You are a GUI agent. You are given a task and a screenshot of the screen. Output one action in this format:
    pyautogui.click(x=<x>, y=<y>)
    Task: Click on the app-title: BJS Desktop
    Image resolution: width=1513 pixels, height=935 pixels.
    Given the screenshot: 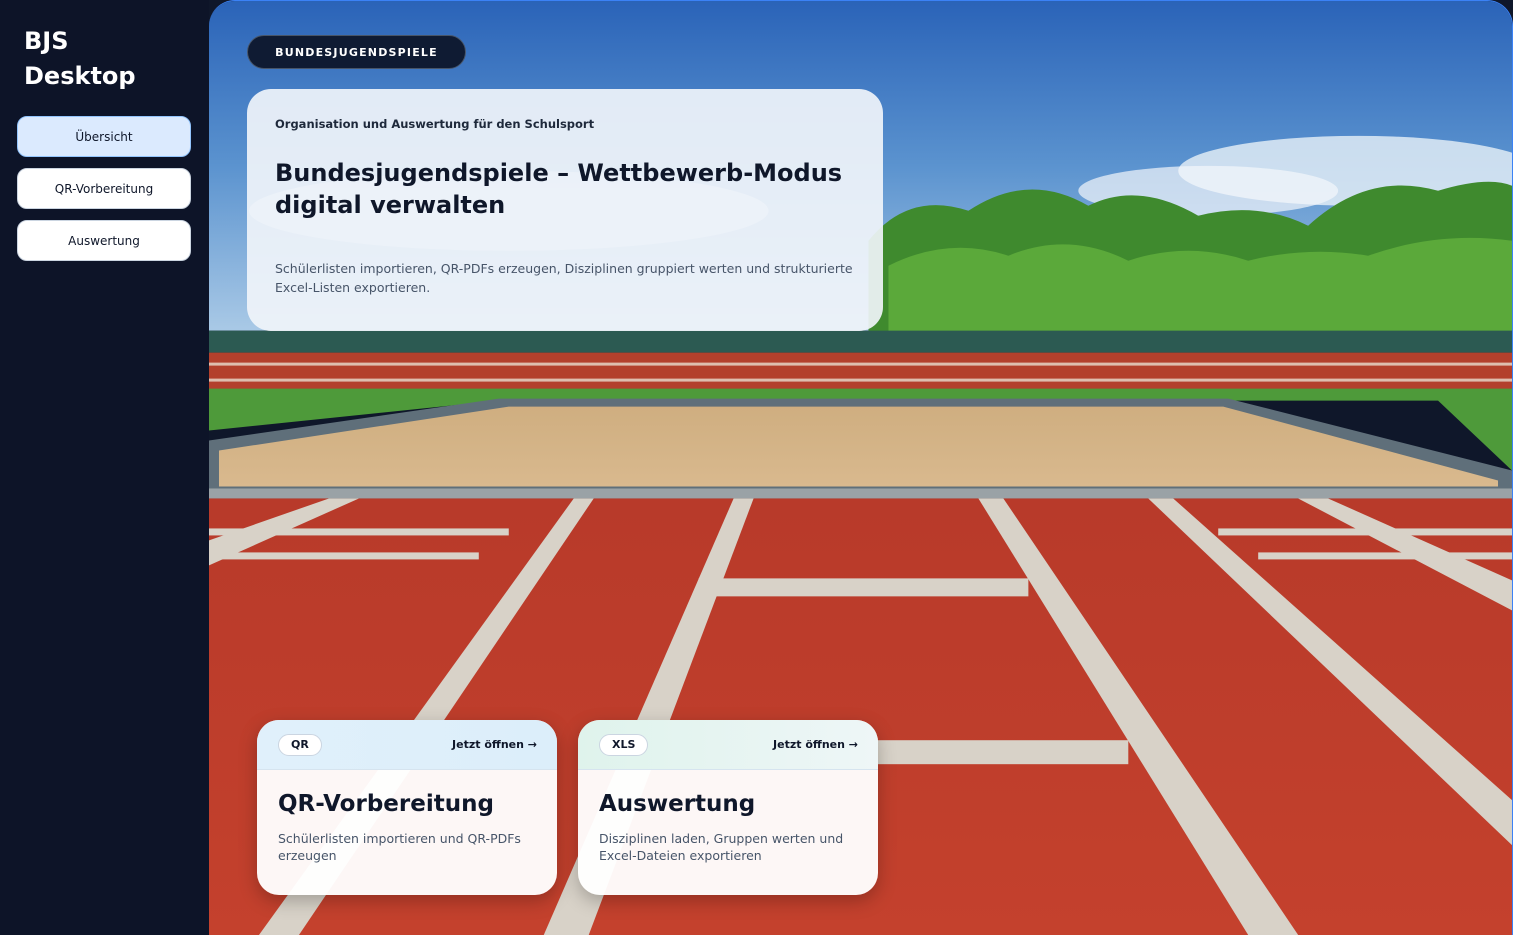 What is the action you would take?
    pyautogui.click(x=80, y=58)
    